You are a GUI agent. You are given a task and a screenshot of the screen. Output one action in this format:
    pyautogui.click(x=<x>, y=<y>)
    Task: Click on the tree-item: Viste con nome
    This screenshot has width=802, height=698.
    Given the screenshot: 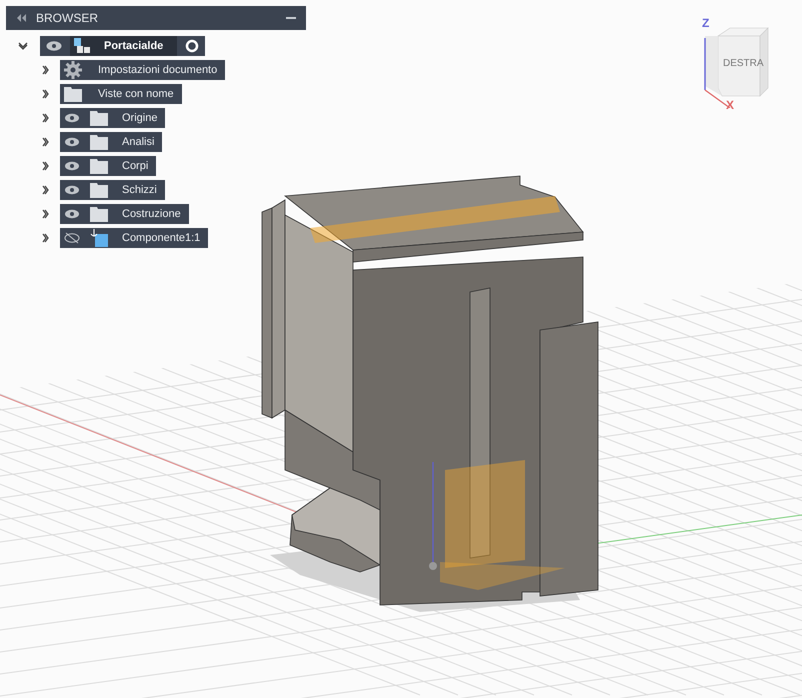 What is the action you would take?
    pyautogui.click(x=121, y=94)
    